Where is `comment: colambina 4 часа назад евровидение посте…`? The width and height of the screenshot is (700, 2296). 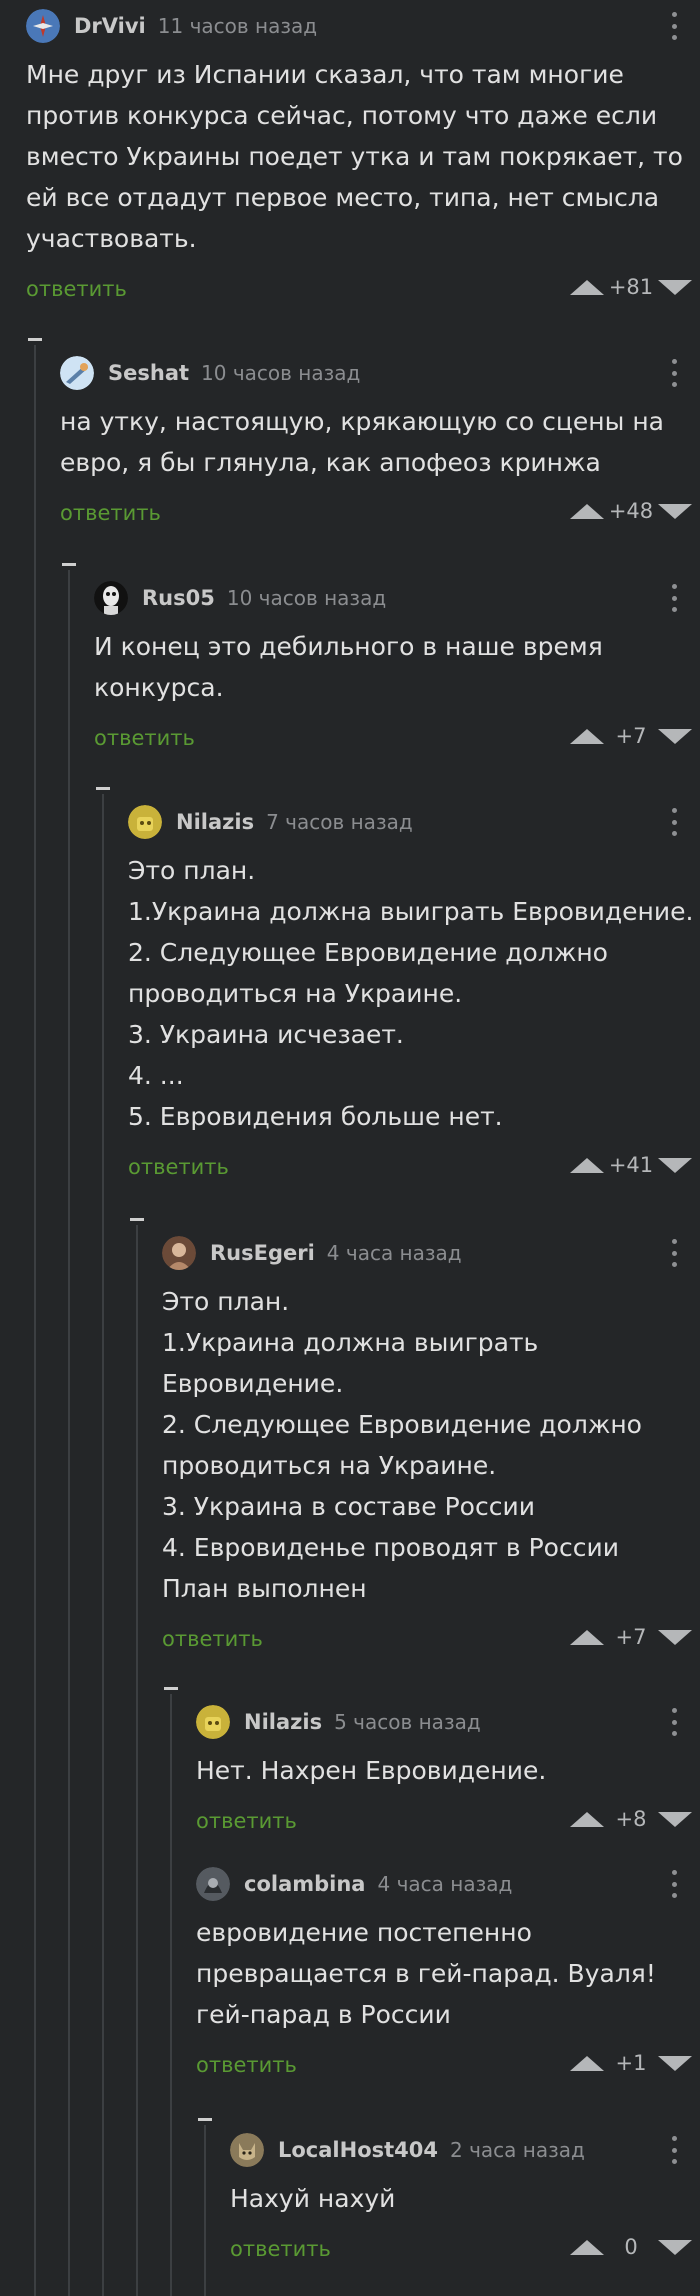 comment: colambina 4 часа назад евровидение посте… is located at coordinates (448, 1973).